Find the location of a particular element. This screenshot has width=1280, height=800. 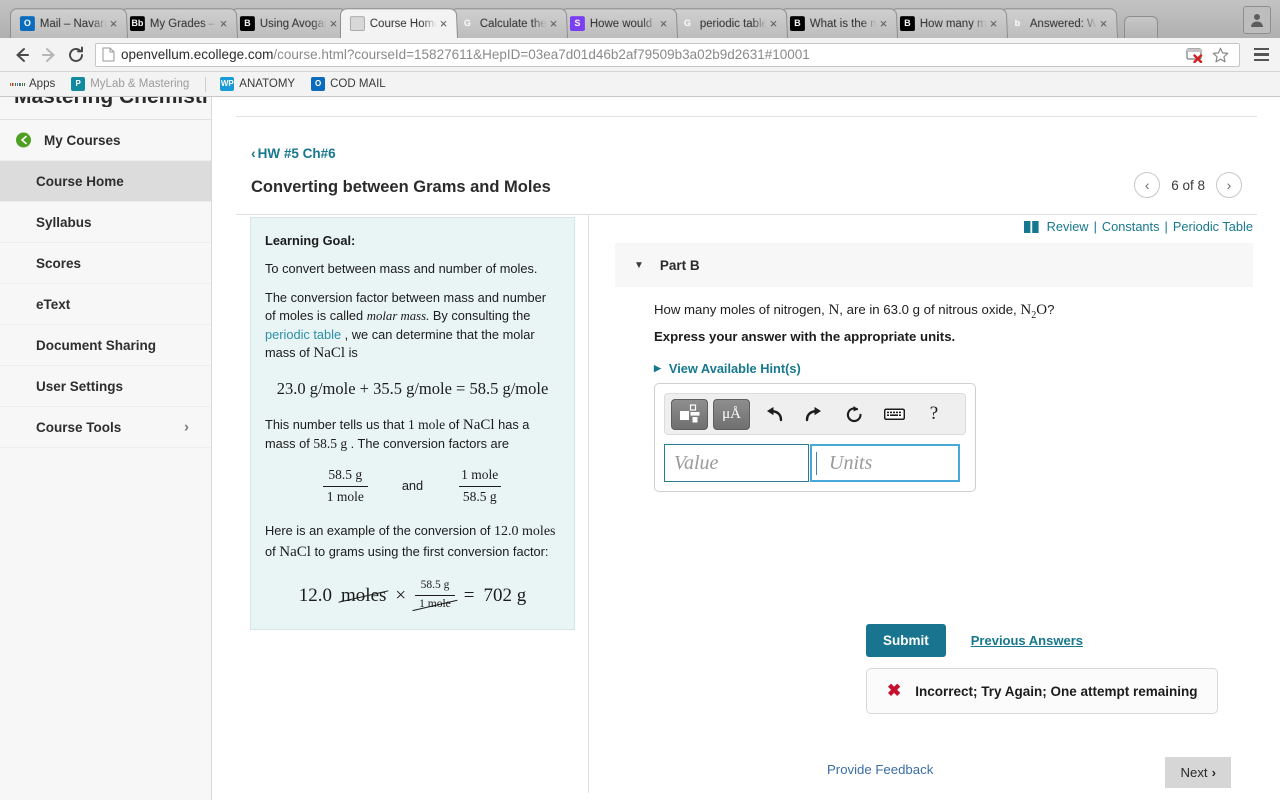

and-label: and is located at coordinates (412, 486).